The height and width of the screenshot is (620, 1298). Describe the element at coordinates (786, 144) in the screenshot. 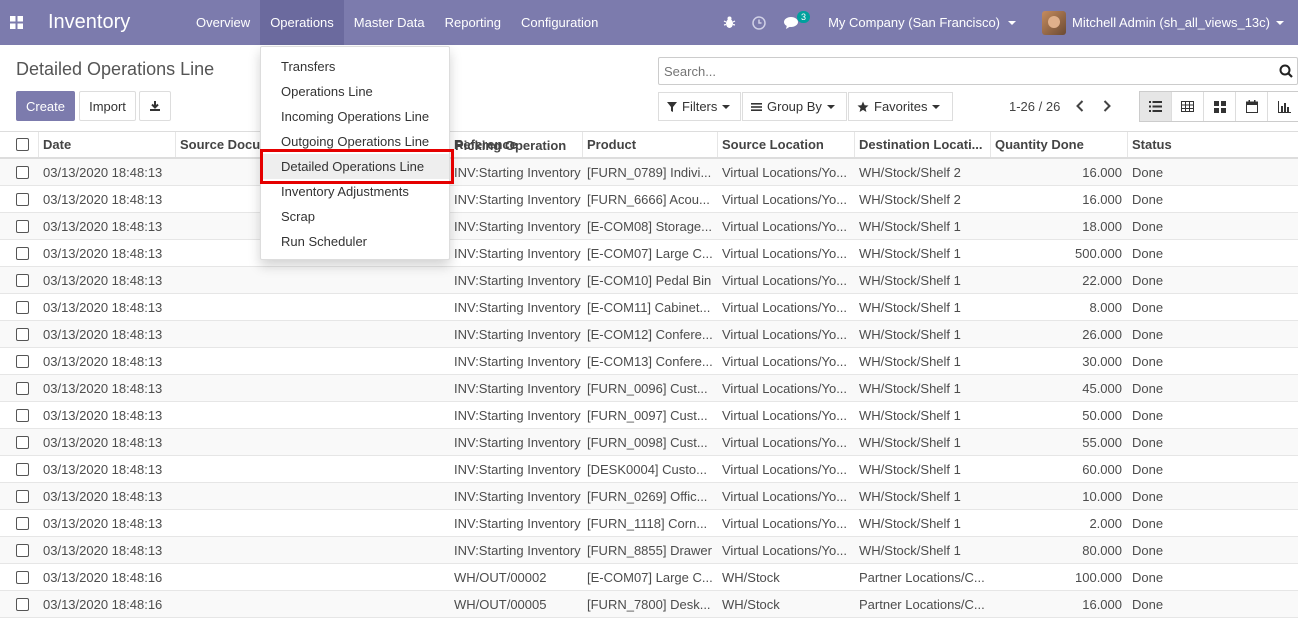

I see `column-header-source-location: Source Location` at that location.